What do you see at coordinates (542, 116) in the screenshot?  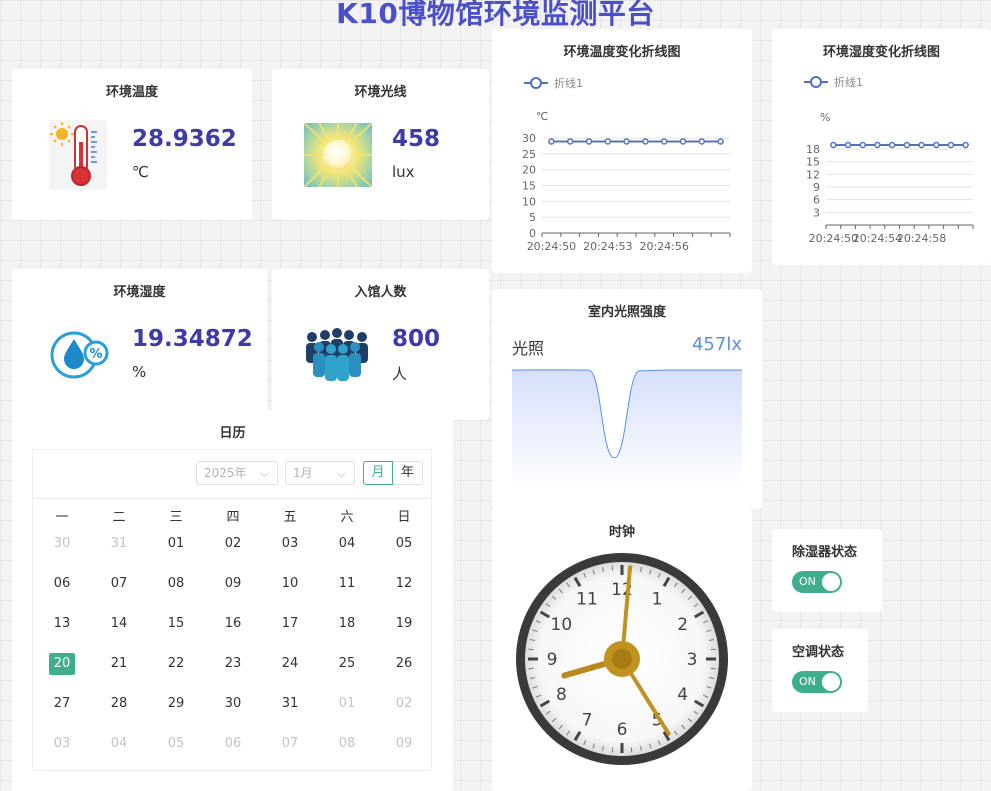 I see `y-axis-unit: ℃` at bounding box center [542, 116].